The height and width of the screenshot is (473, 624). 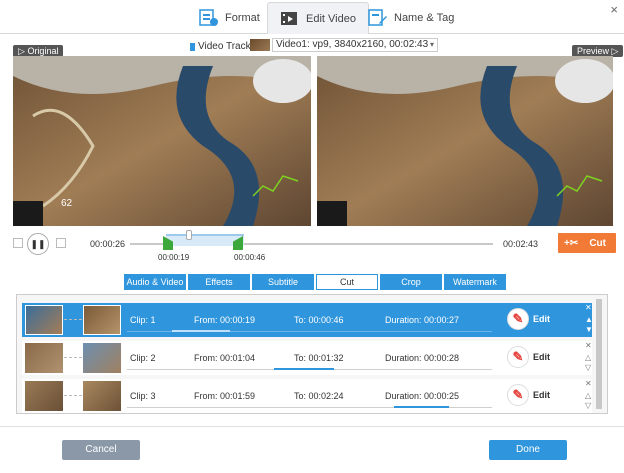 I want to click on clip-name: Clip: 1, so click(x=143, y=320).